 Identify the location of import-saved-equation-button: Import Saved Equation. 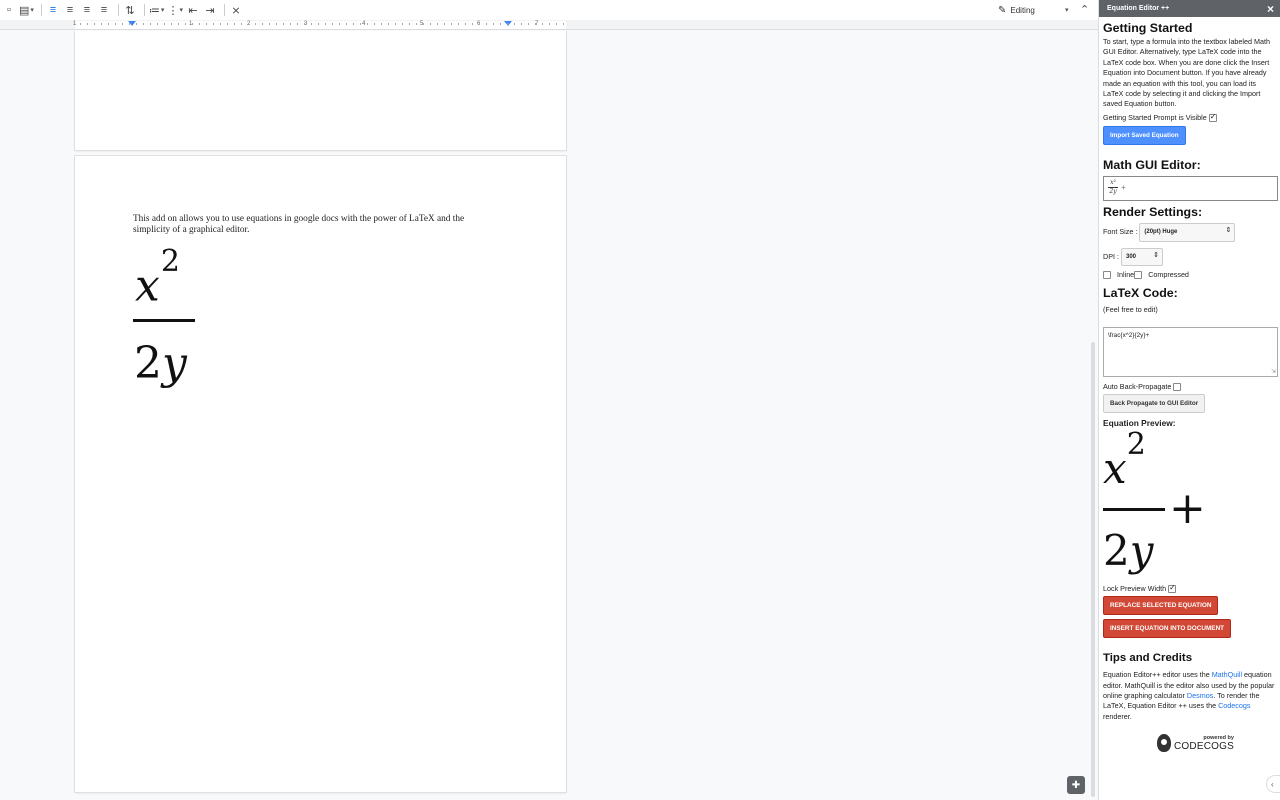
(1144, 136).